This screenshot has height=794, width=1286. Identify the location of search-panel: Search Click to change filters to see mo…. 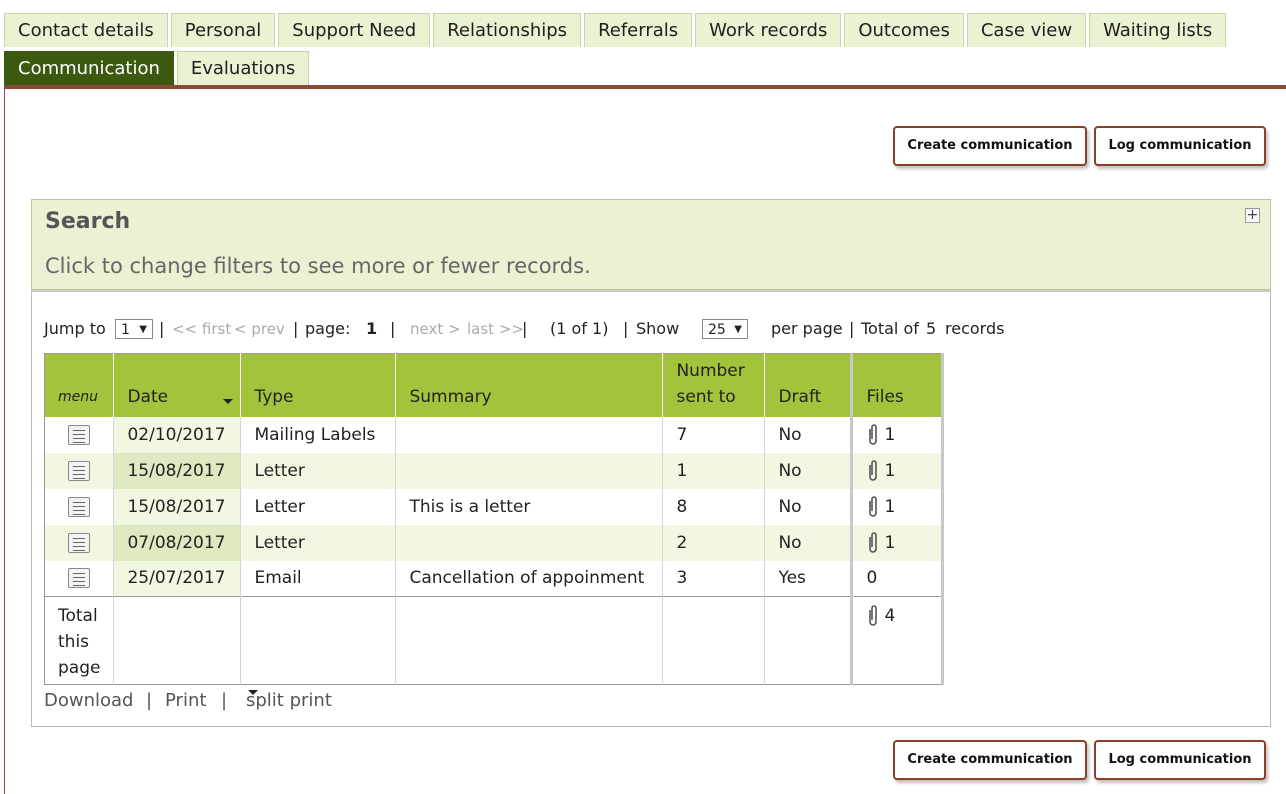
(651, 244).